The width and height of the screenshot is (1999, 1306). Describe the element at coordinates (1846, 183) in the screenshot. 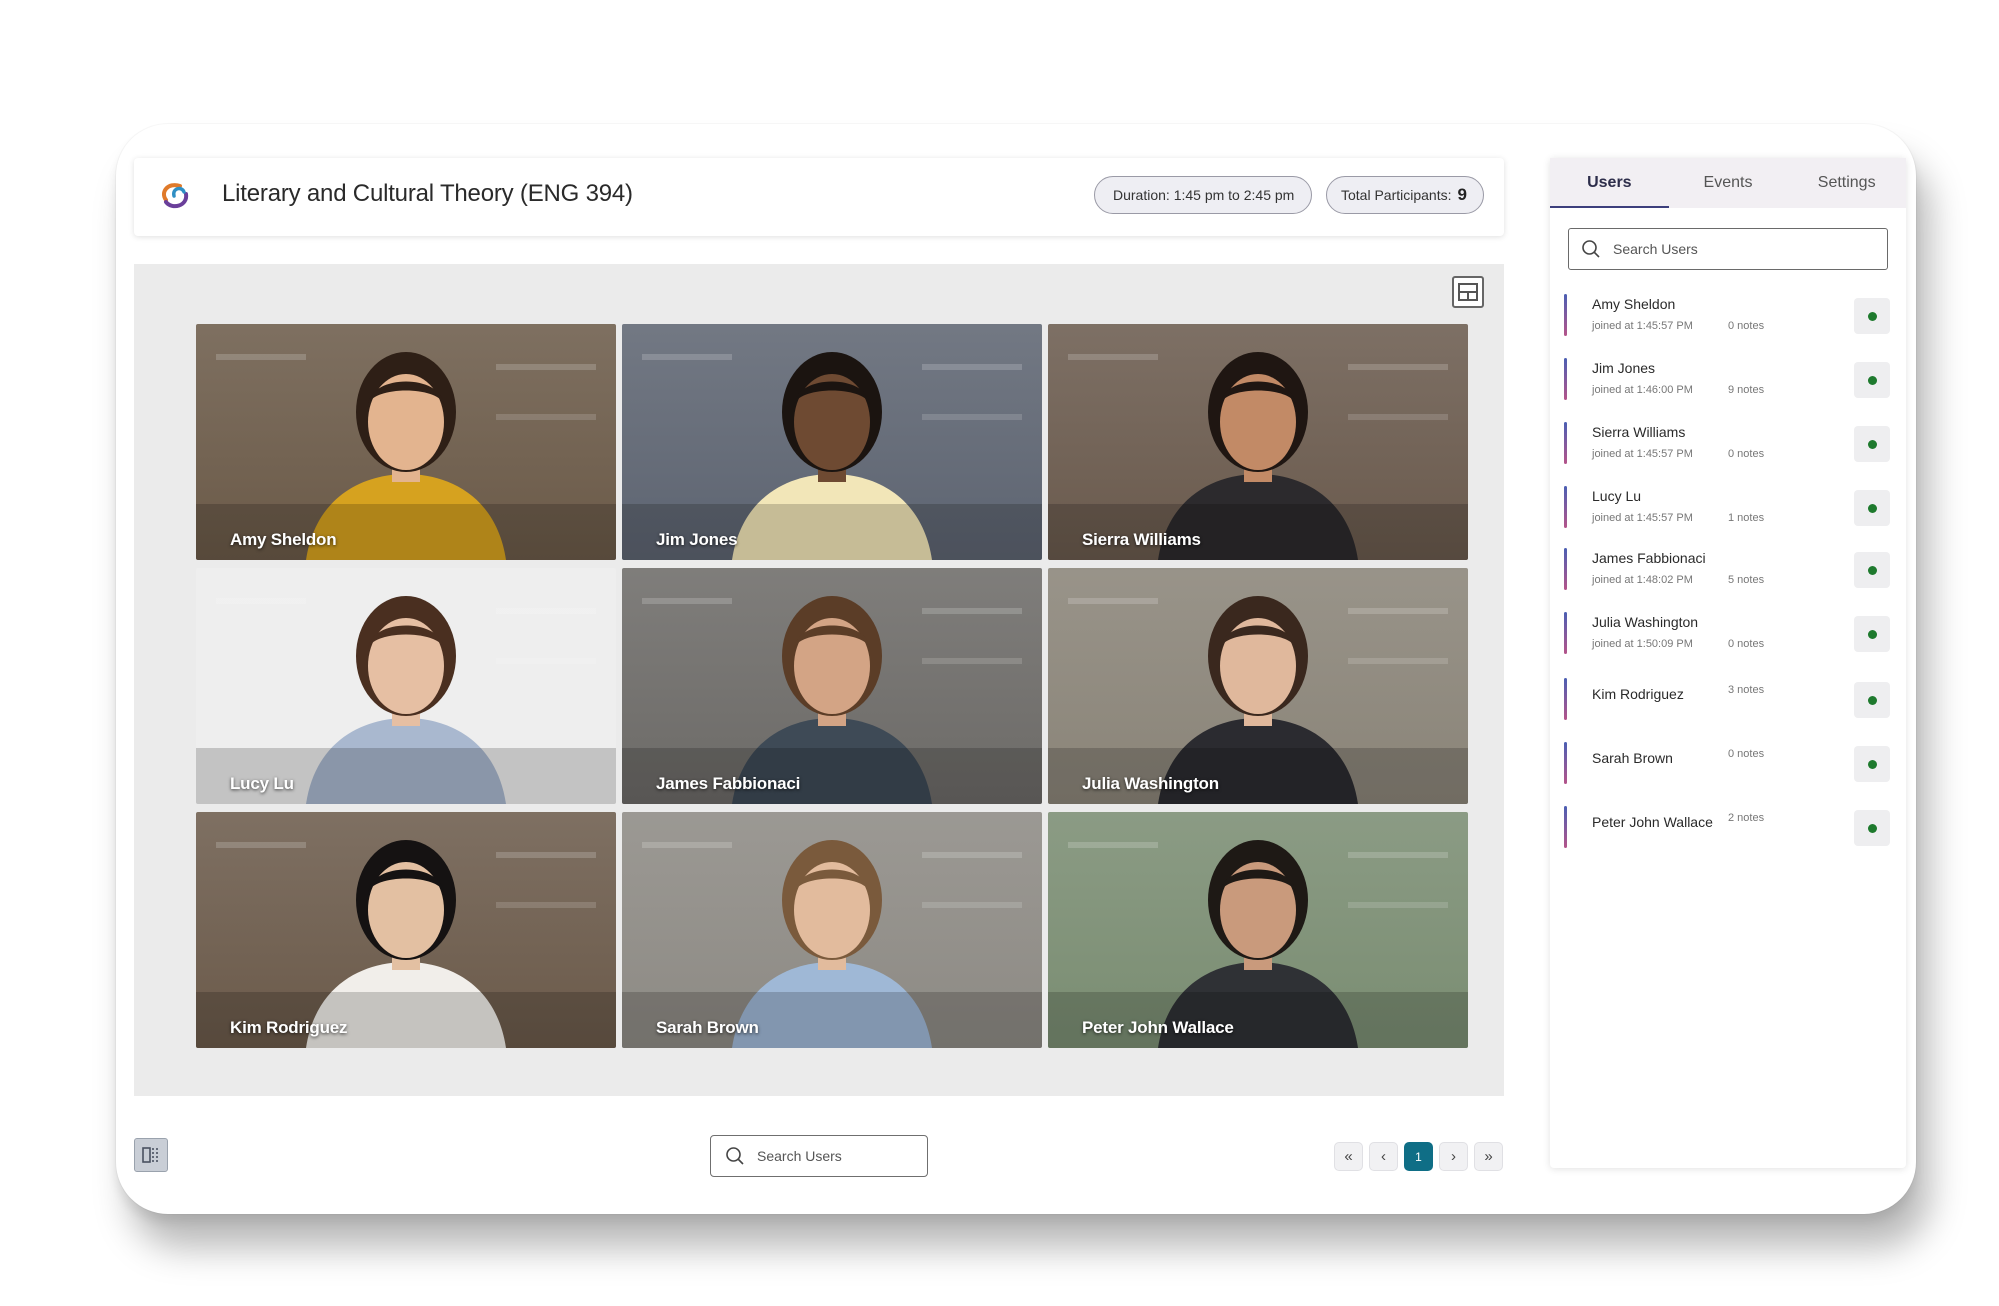

I see `tab-settings: Settings` at that location.